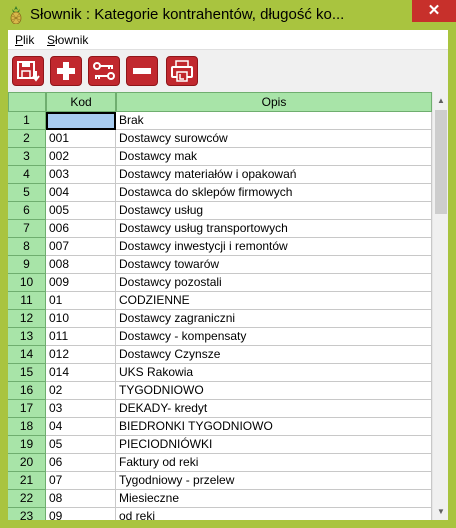  I want to click on table-row: 9 008 Dostawcy towarów, so click(220, 265).